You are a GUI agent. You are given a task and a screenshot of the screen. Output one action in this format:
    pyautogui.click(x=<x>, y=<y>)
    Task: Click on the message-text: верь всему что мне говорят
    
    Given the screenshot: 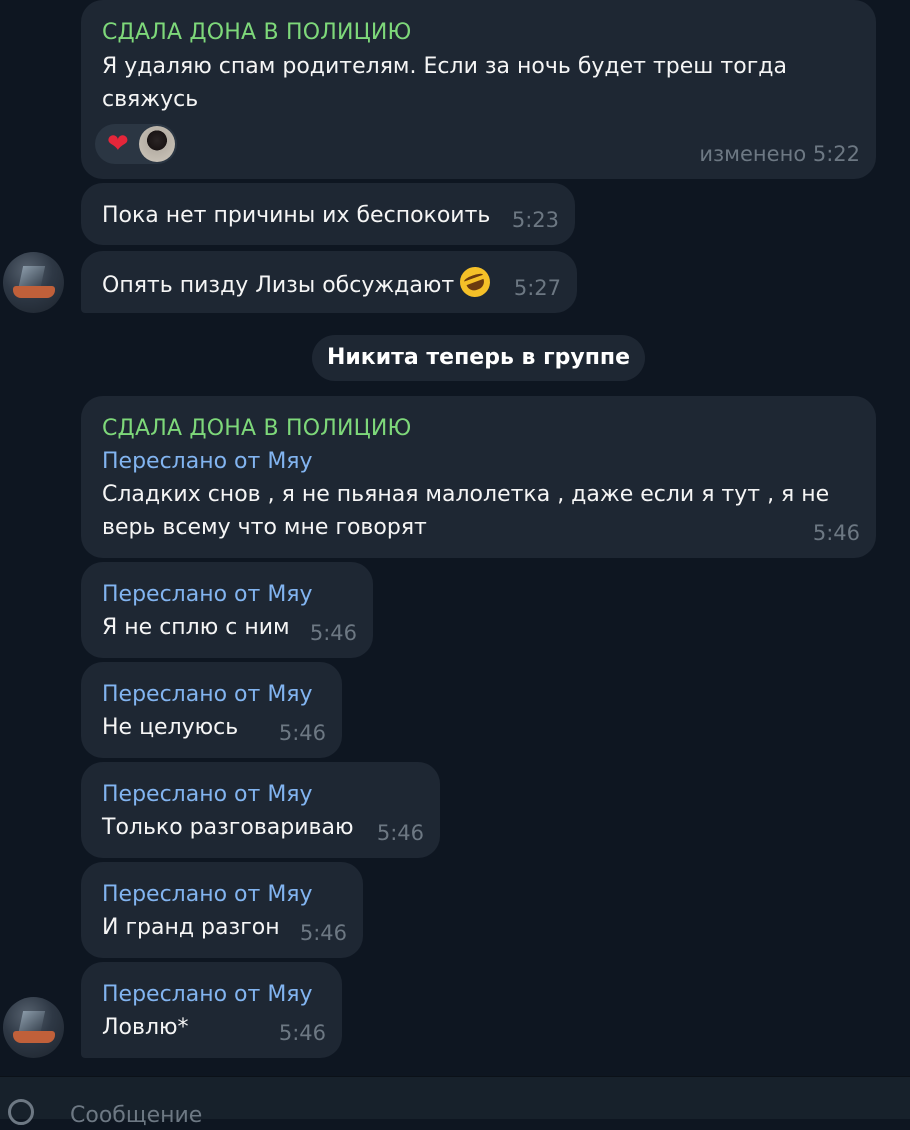 What is the action you would take?
    pyautogui.click(x=264, y=527)
    